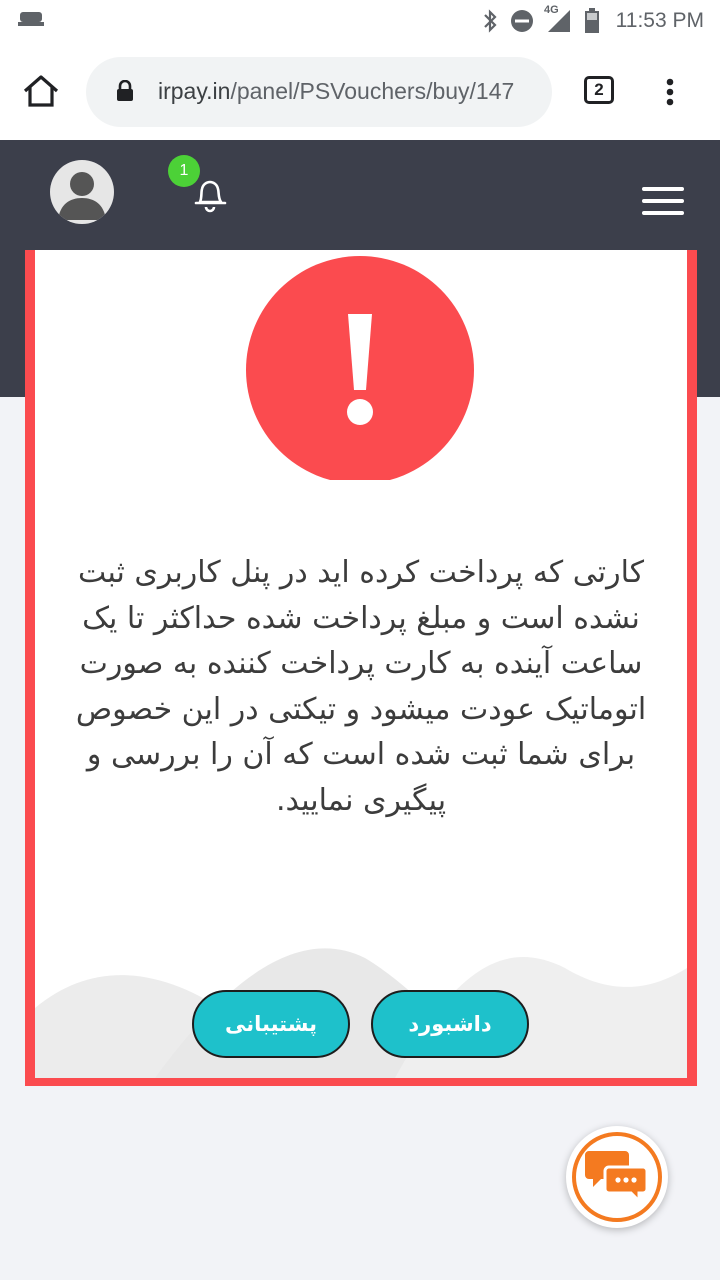  I want to click on dashboard-button: داشبورد, so click(450, 1024).